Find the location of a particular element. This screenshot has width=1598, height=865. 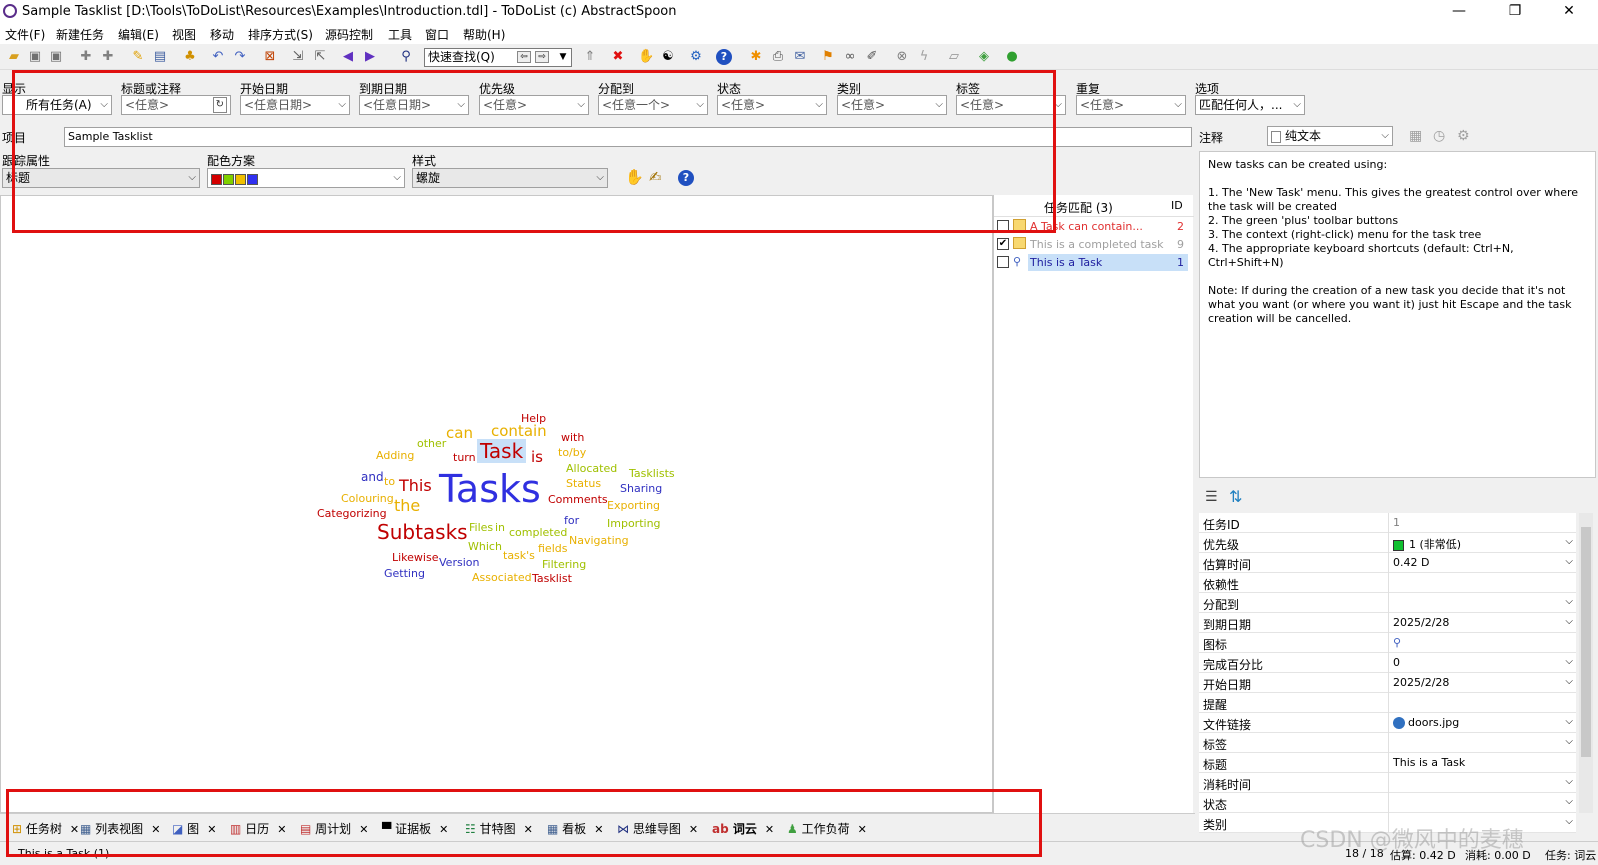

cloud-word: is is located at coordinates (537, 457).